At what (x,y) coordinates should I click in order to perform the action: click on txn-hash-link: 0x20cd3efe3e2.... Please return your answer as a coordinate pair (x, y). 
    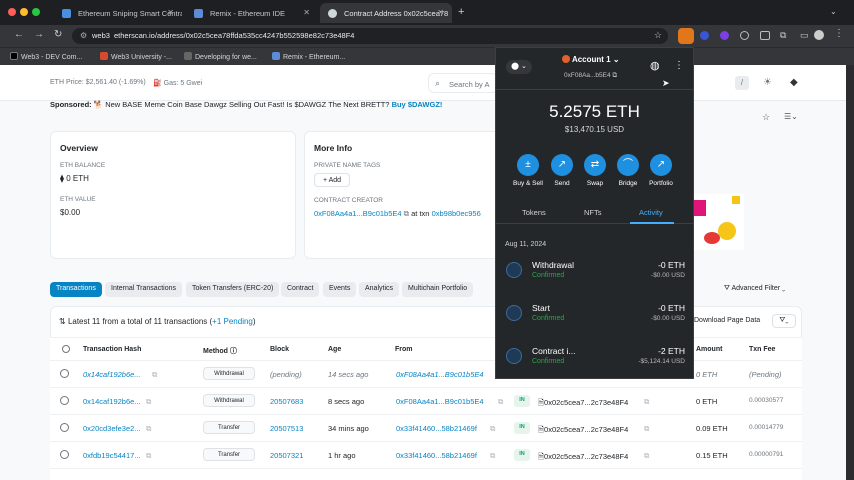
    Looking at the image, I should click on (112, 428).